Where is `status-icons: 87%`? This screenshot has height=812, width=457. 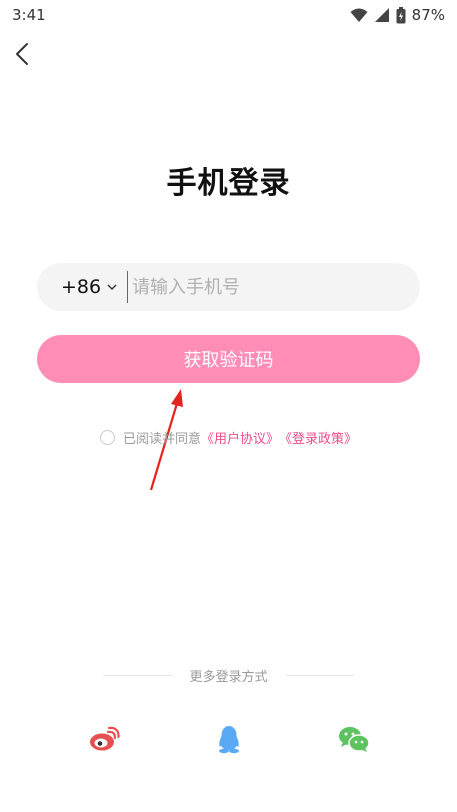 status-icons: 87% is located at coordinates (397, 15).